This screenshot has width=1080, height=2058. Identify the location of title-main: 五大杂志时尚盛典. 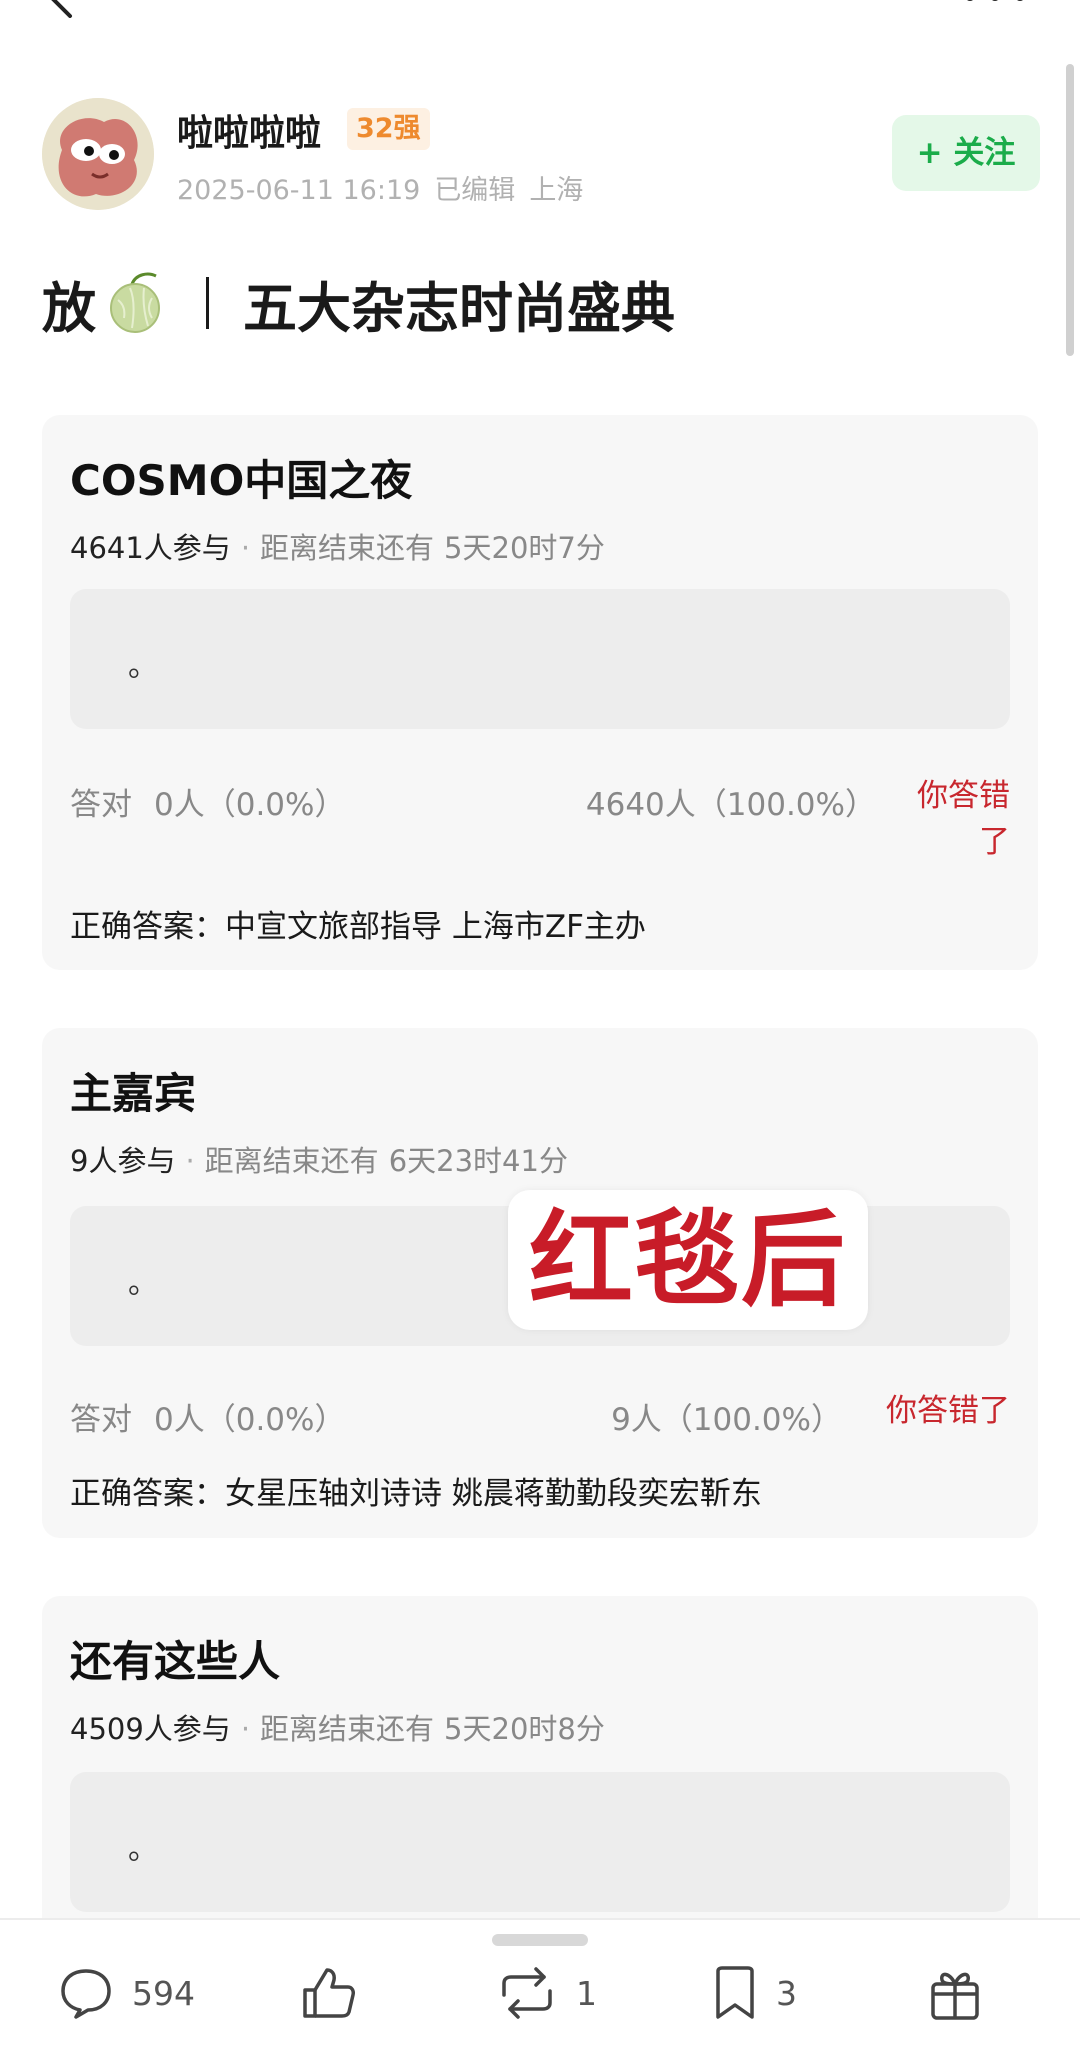
(459, 308).